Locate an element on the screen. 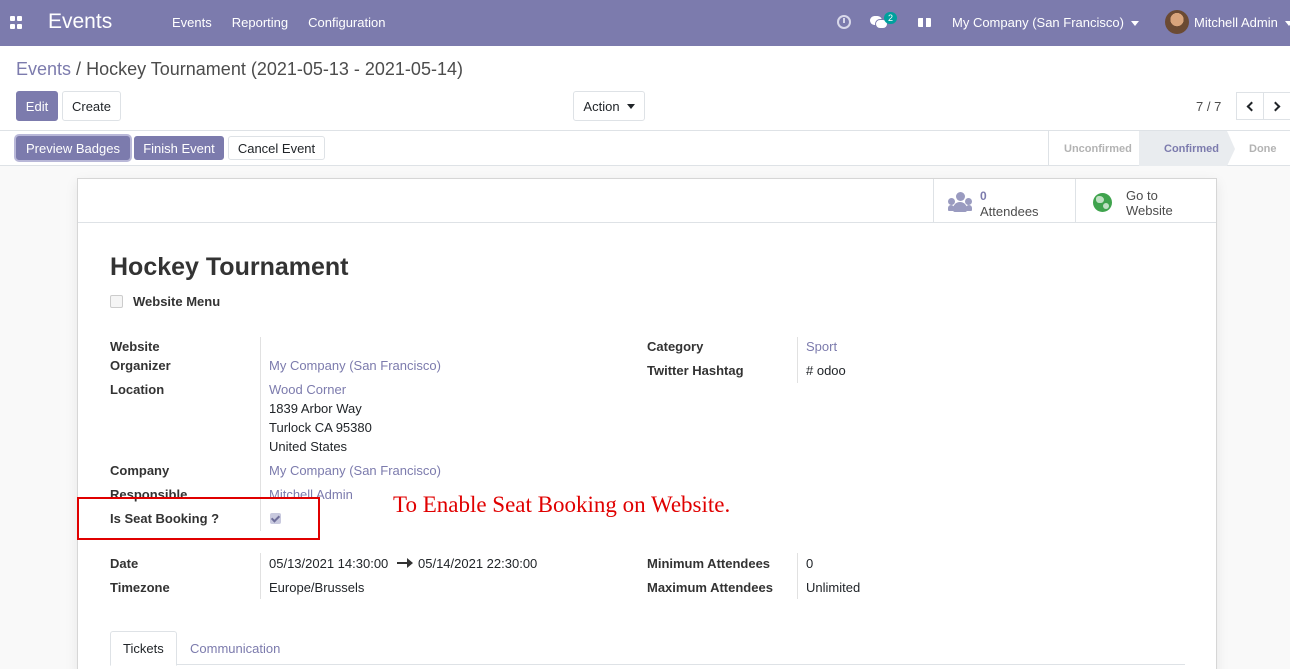  website-menu-checkbox is located at coordinates (116, 301).